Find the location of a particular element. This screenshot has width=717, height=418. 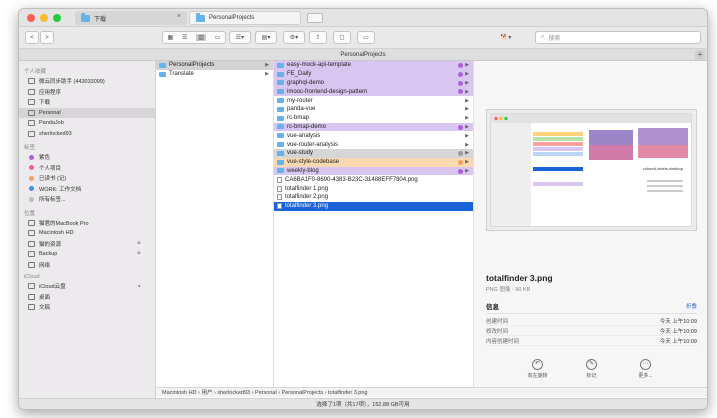

info-key: 创建时间 is located at coordinates (497, 322).